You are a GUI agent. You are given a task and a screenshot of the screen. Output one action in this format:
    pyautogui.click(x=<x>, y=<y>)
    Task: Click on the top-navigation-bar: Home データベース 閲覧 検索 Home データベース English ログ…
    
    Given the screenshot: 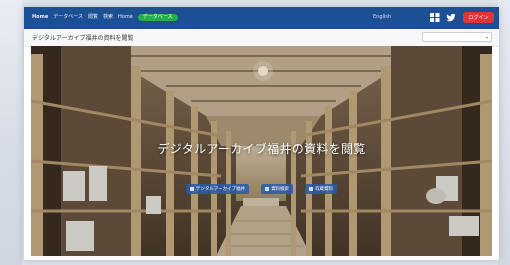 What is the action you would take?
    pyautogui.click(x=261, y=18)
    